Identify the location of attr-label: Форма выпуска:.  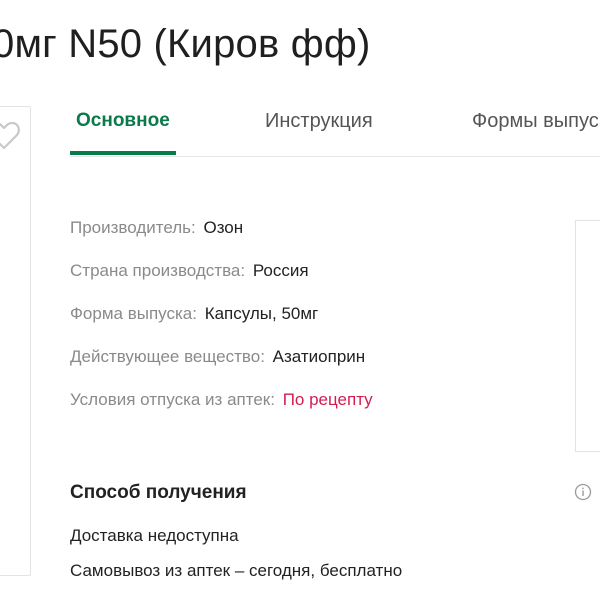
(133, 313).